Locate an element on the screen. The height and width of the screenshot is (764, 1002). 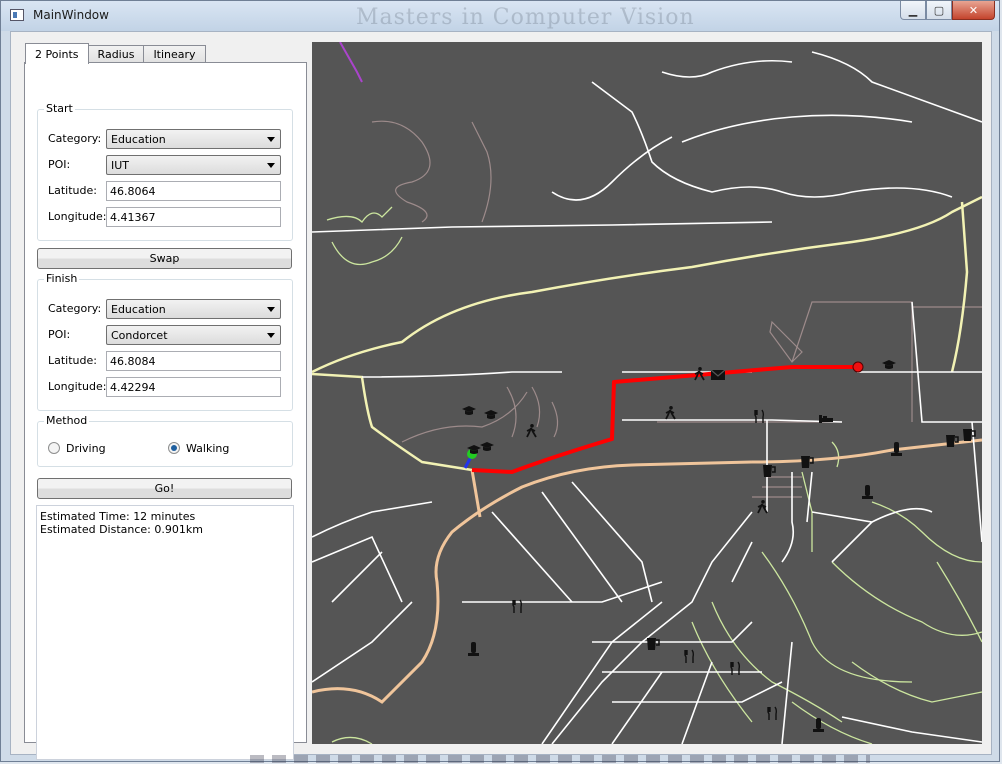
background-window-text is located at coordinates (560, 759).